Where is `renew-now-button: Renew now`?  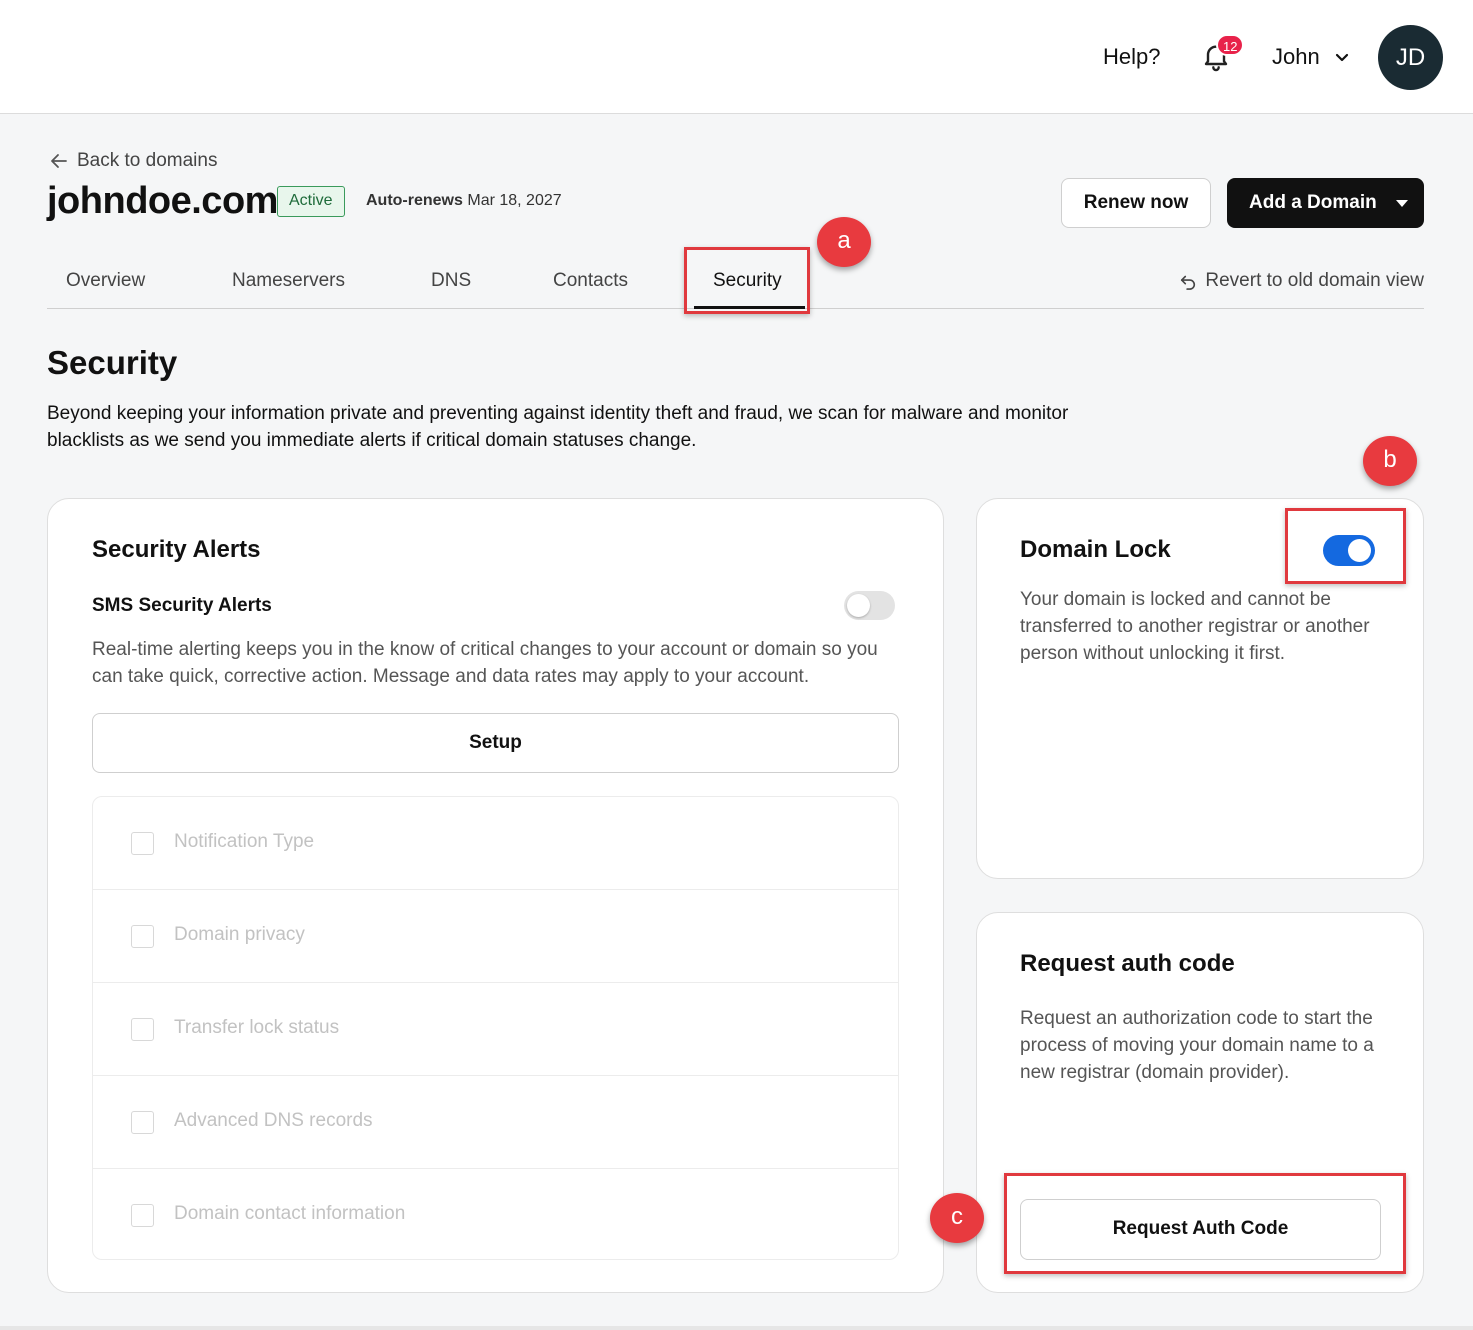
renew-now-button: Renew now is located at coordinates (1136, 203).